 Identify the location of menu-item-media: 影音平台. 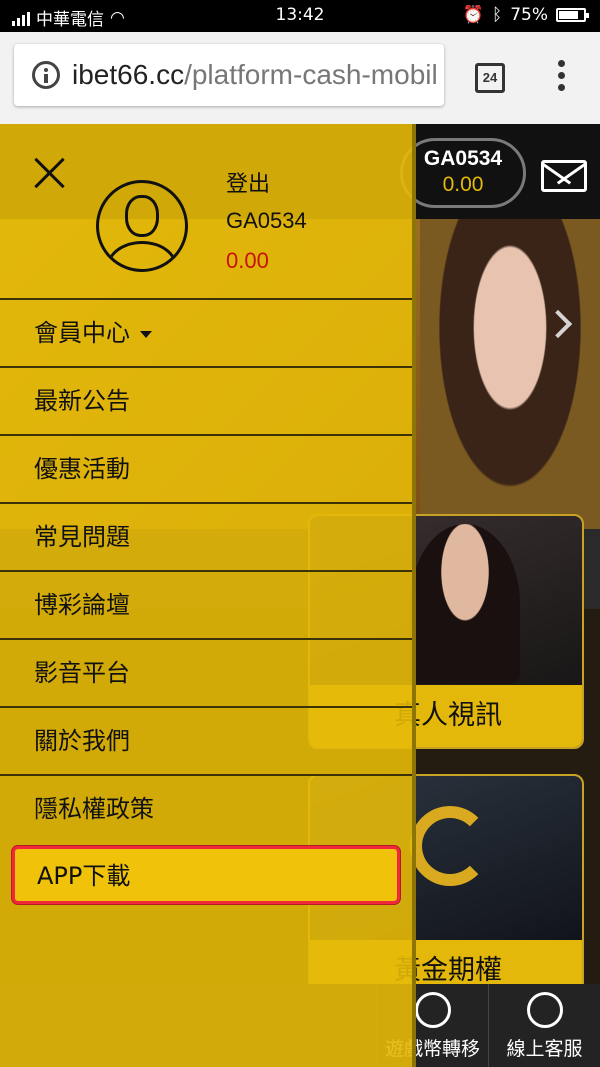
(206, 672).